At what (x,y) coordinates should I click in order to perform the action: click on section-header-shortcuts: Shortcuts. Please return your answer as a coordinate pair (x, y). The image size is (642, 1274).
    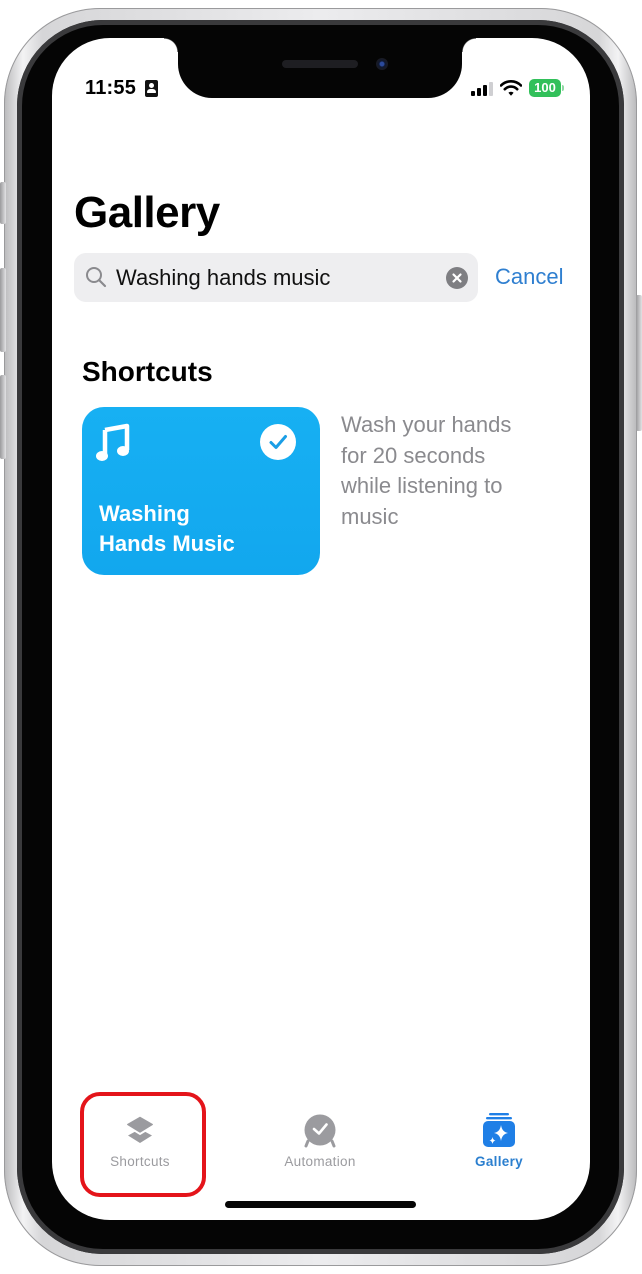
    Looking at the image, I should click on (147, 371).